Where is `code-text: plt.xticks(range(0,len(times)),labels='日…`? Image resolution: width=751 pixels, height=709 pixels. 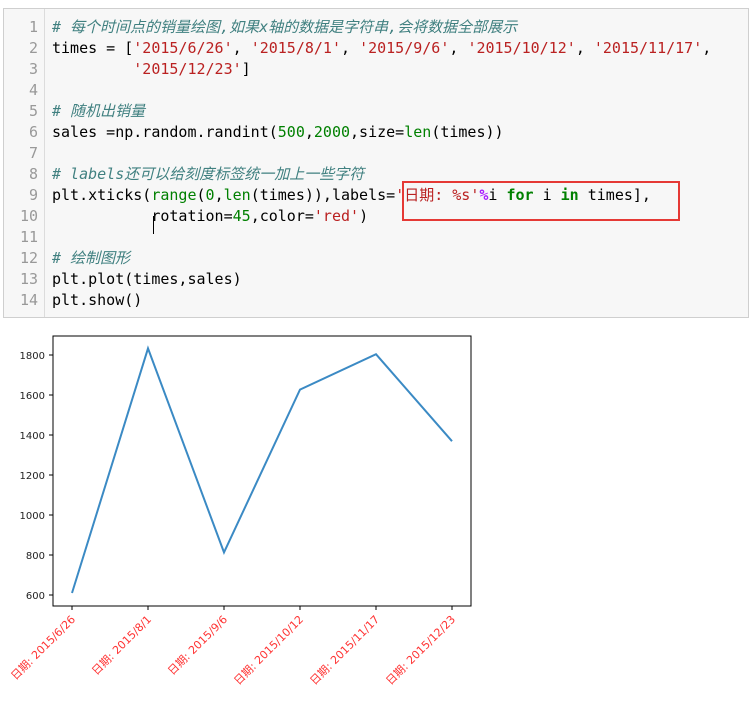 code-text: plt.xticks(range(0,len(times)),labels='日… is located at coordinates (351, 195).